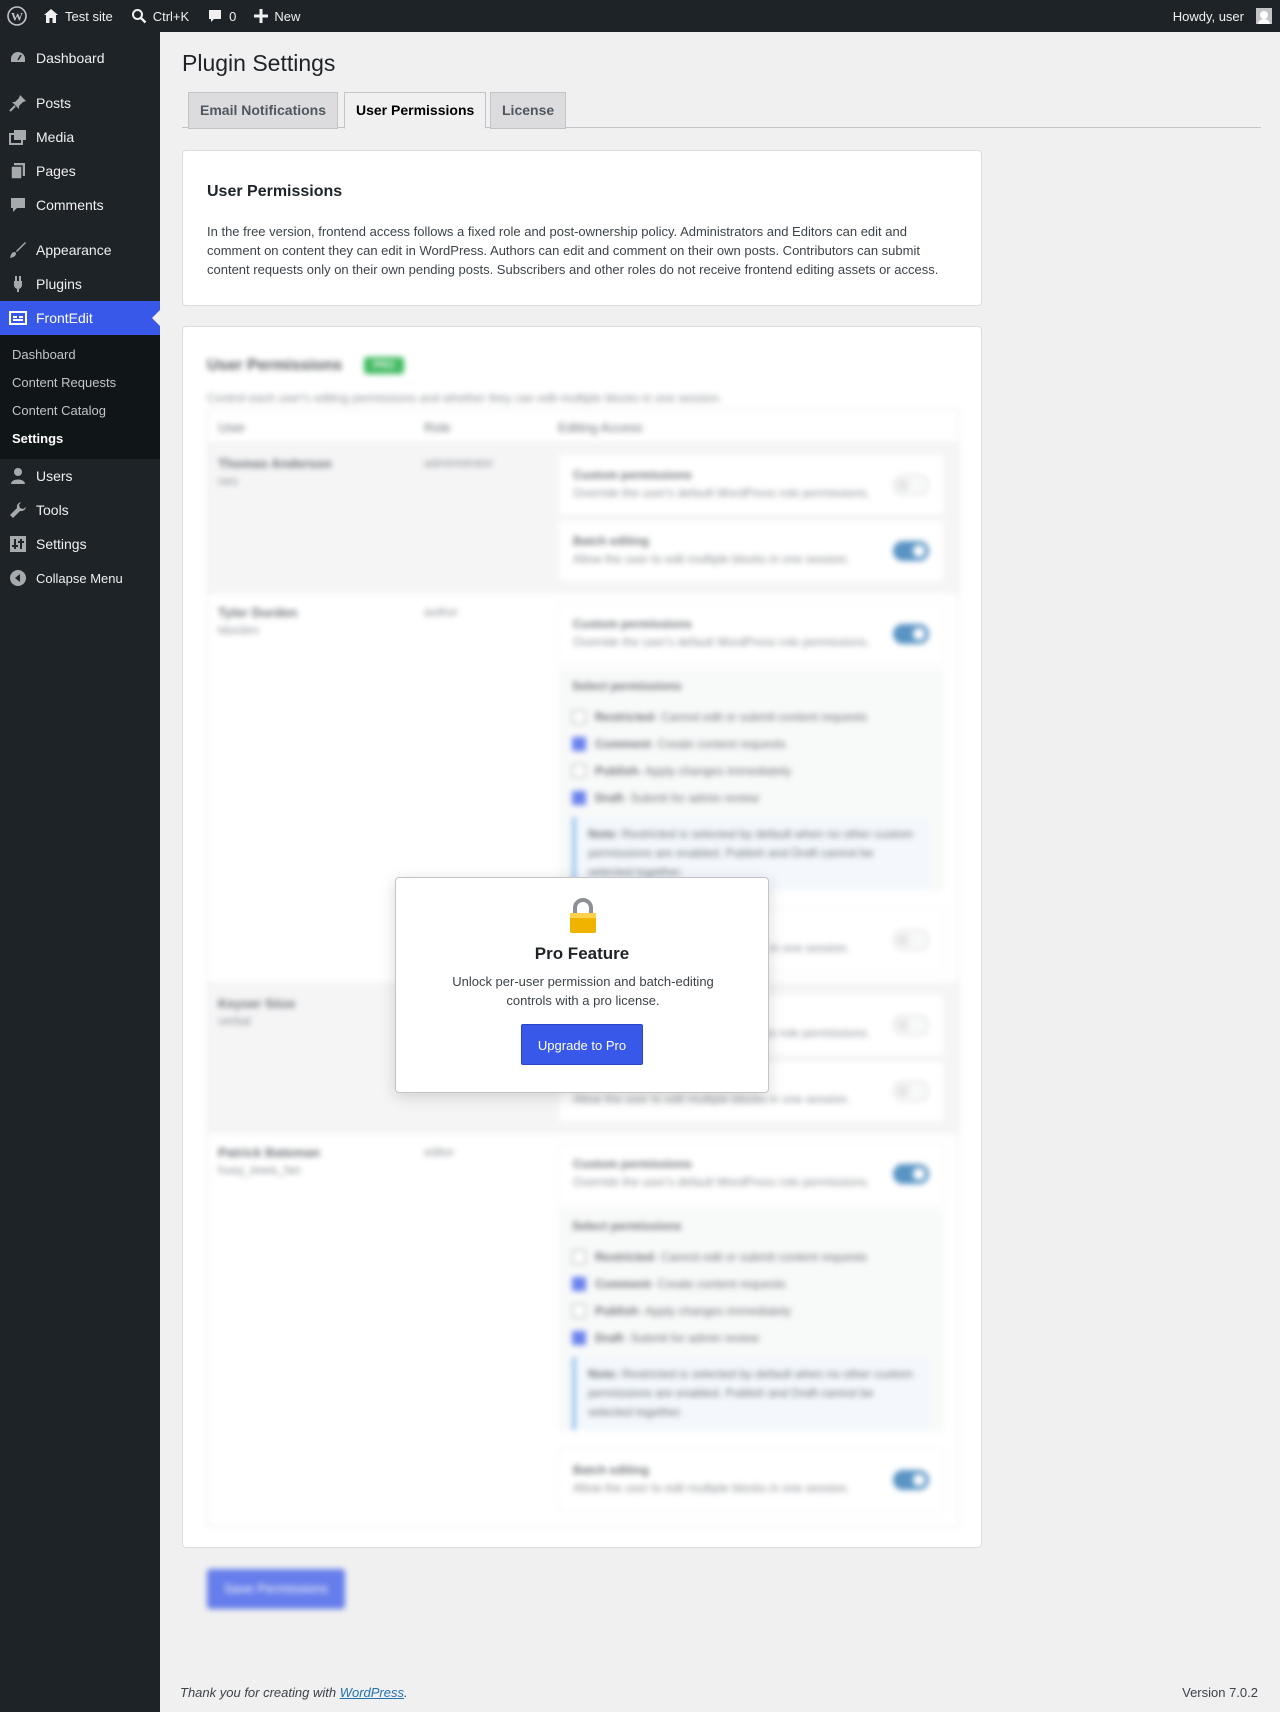 The width and height of the screenshot is (1280, 1712). I want to click on search-shortcut-label: Ctrl+K, so click(171, 16).